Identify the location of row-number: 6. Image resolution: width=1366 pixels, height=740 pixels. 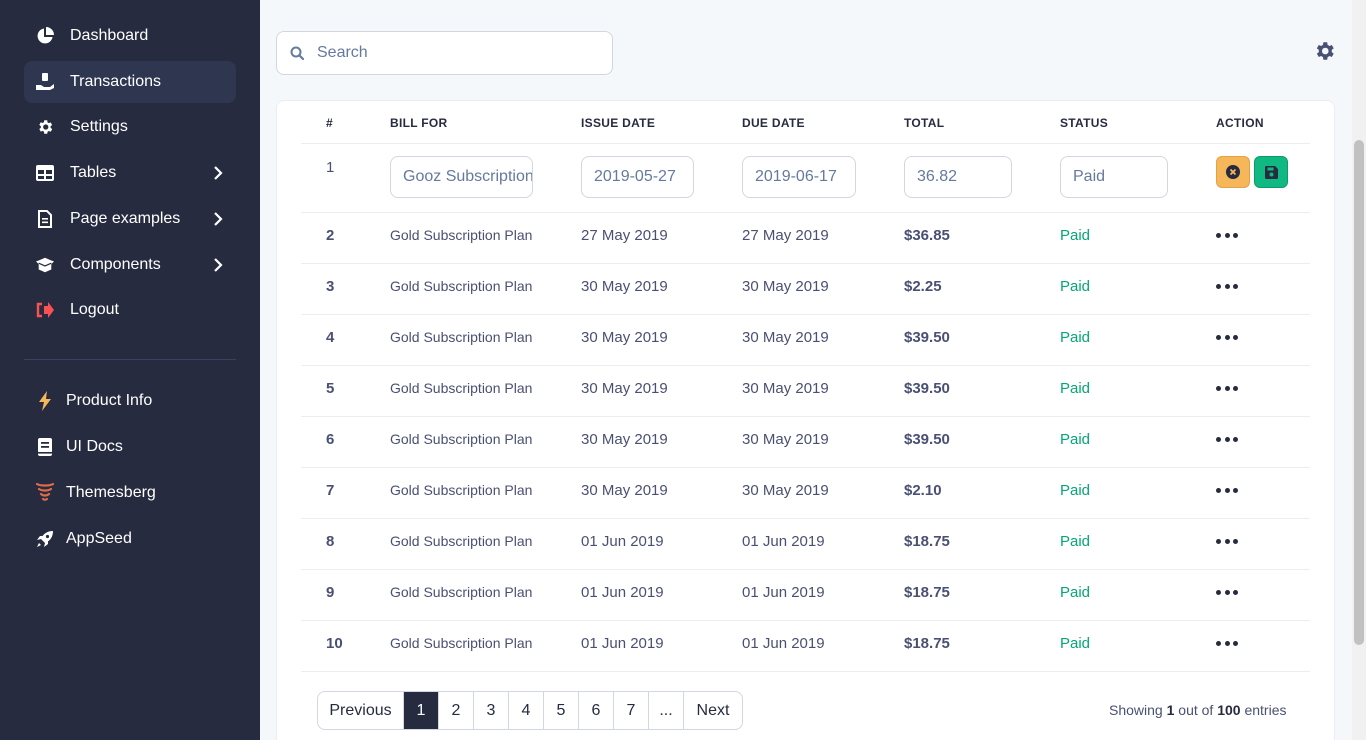
(330, 439).